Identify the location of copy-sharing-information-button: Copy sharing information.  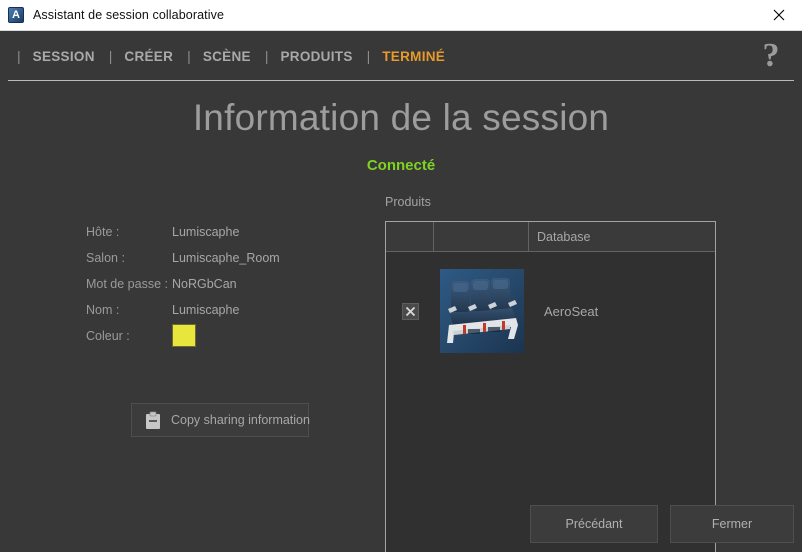
(220, 420).